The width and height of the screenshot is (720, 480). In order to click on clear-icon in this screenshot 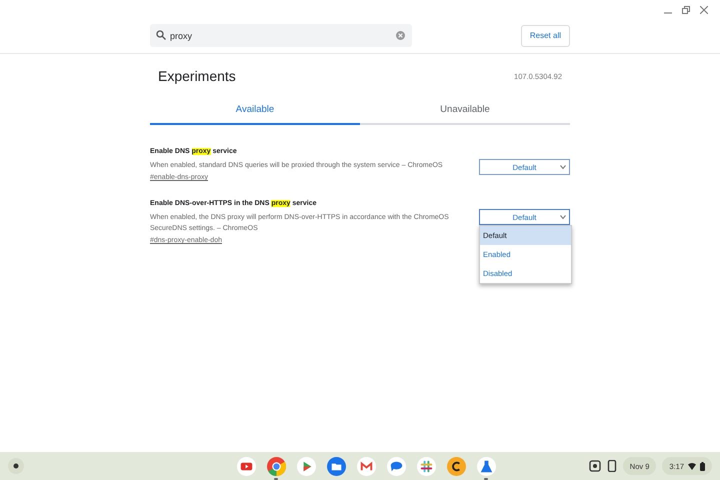, I will do `click(400, 35)`.